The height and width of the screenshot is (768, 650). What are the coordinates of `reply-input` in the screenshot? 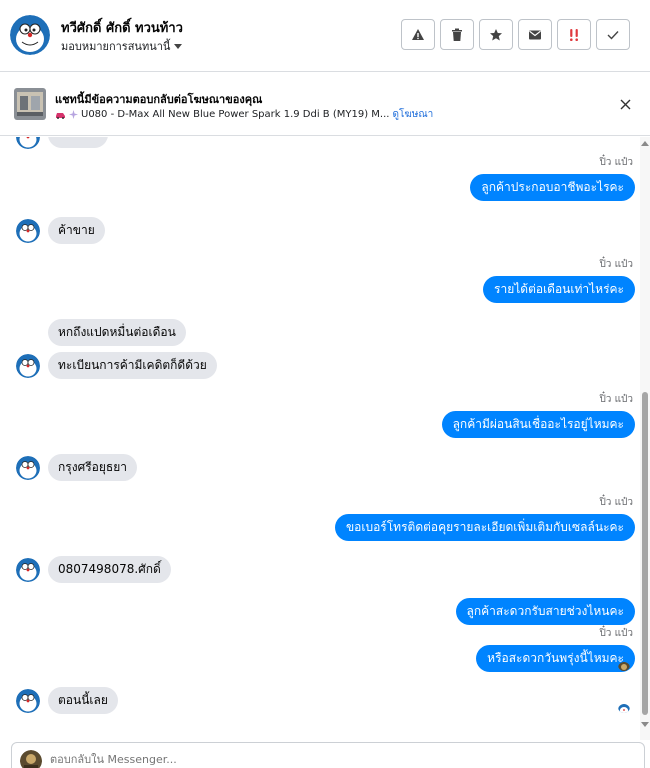 It's located at (330, 759).